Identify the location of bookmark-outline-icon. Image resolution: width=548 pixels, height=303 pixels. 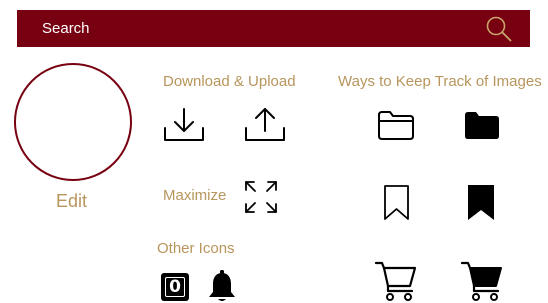
(397, 203).